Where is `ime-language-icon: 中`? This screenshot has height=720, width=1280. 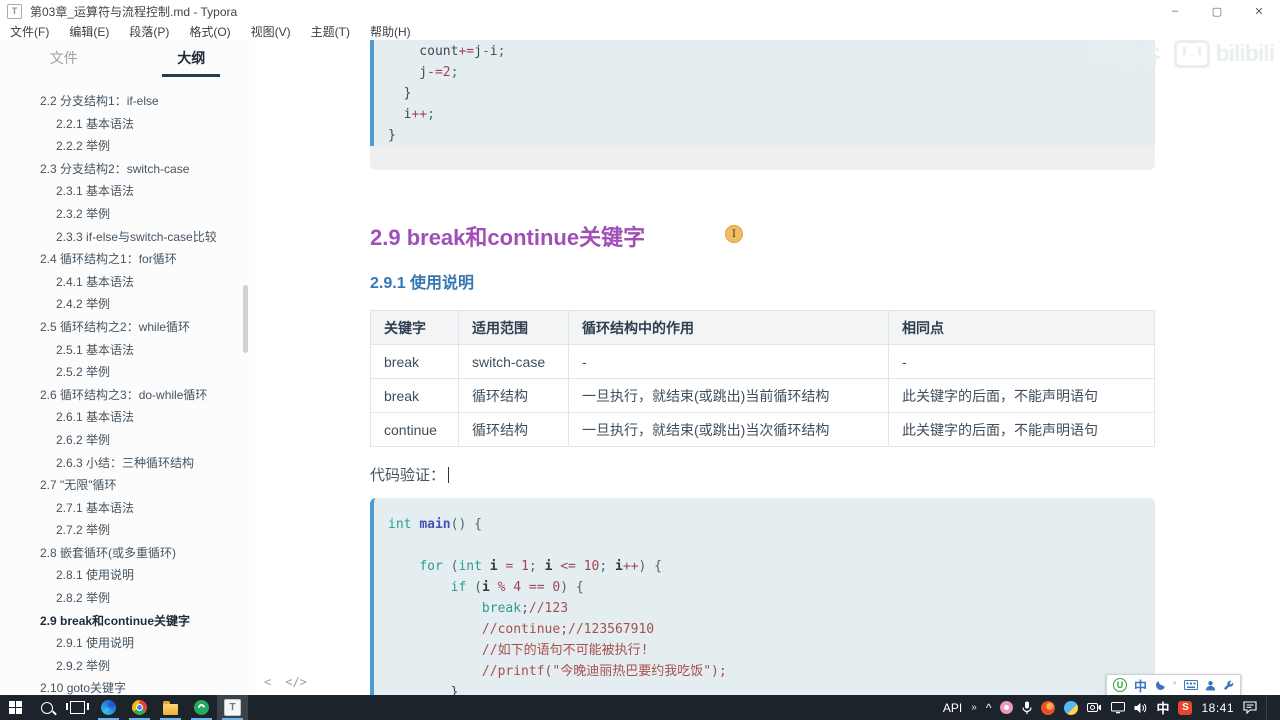 ime-language-icon: 中 is located at coordinates (1140, 685).